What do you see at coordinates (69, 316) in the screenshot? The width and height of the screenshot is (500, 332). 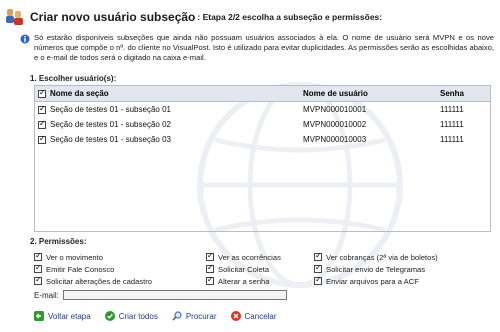 I see `back-button-label: Voltar etapa` at bounding box center [69, 316].